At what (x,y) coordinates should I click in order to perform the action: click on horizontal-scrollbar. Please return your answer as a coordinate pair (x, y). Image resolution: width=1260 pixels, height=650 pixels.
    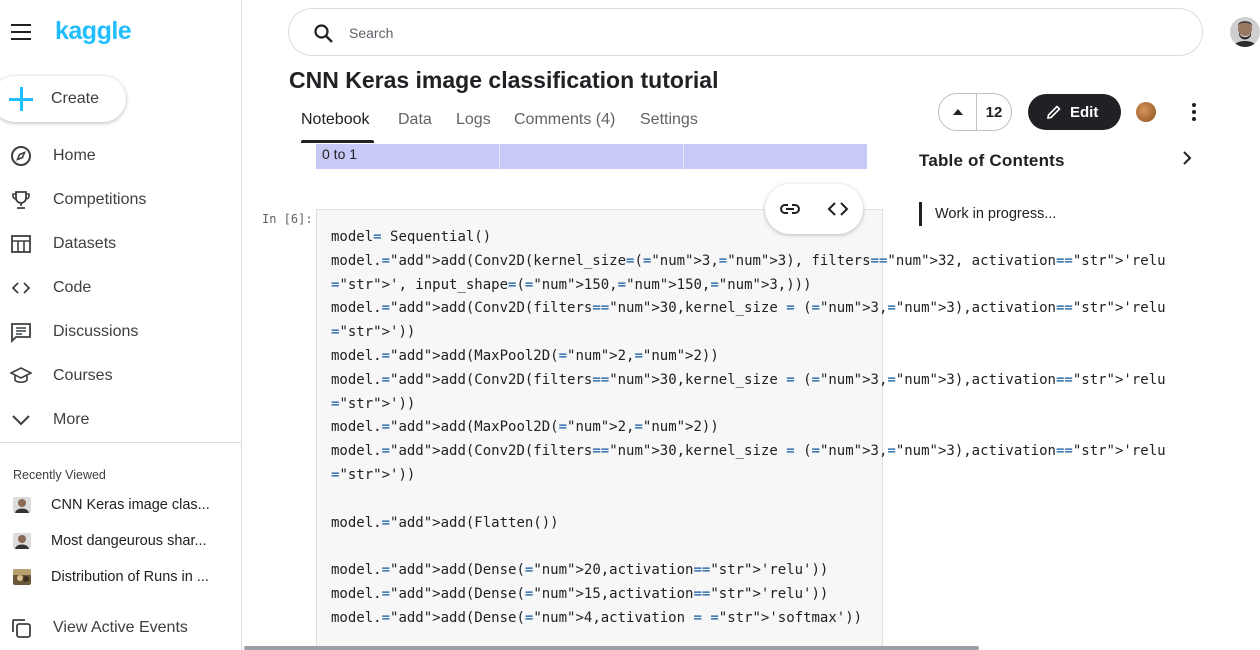
    Looking at the image, I should click on (611, 648).